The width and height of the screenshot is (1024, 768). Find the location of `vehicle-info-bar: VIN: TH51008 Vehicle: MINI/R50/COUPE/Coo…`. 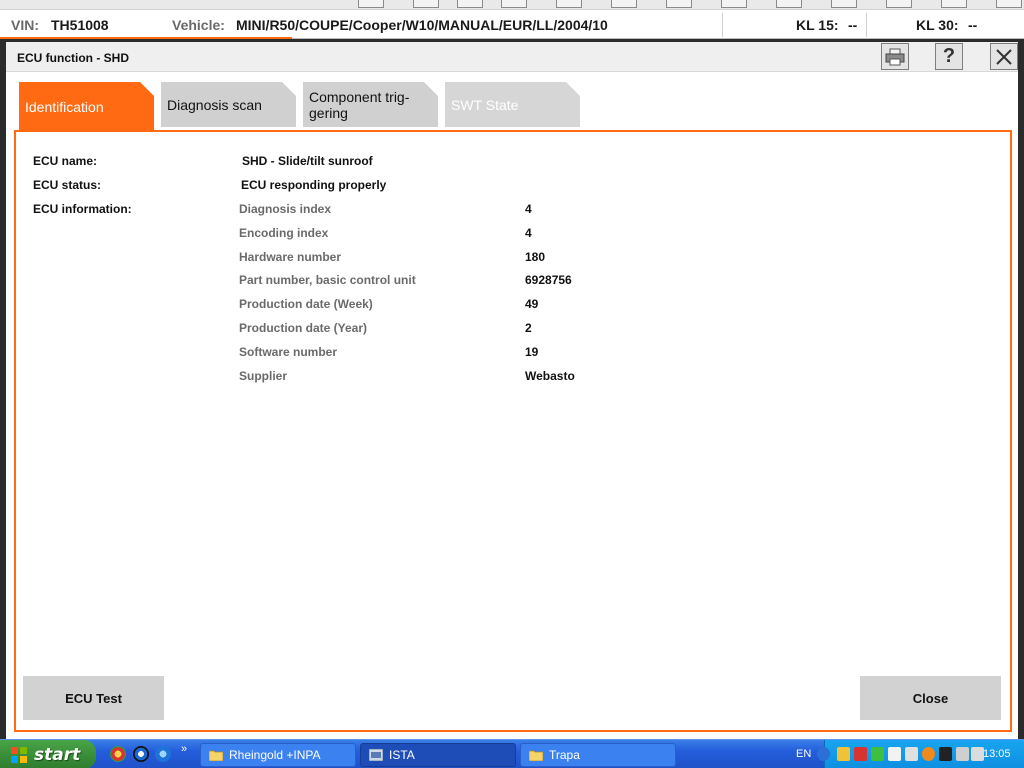

vehicle-info-bar: VIN: TH51008 Vehicle: MINI/R50/COUPE/Coo… is located at coordinates (512, 25).